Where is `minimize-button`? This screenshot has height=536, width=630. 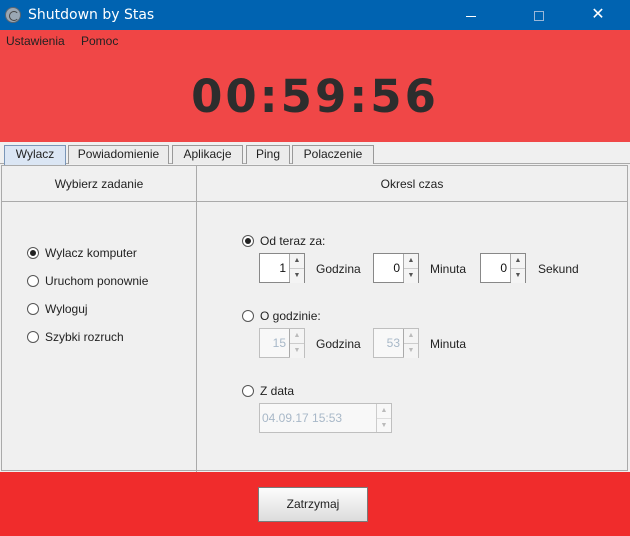
minimize-button is located at coordinates (471, 15).